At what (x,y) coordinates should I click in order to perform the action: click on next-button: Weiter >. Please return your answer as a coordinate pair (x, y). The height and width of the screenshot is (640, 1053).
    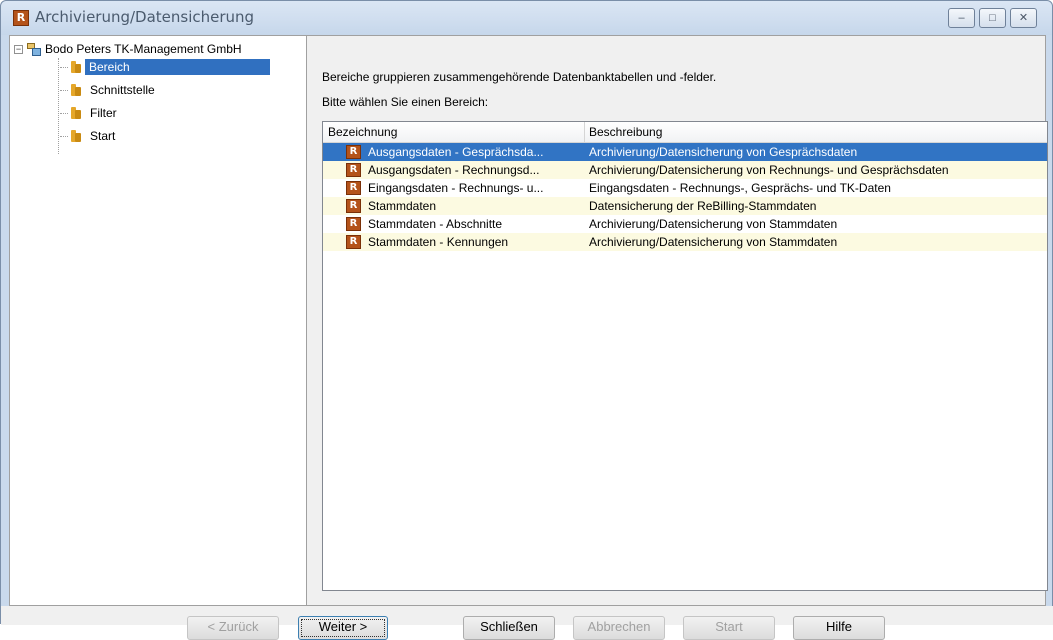
    Looking at the image, I should click on (343, 628).